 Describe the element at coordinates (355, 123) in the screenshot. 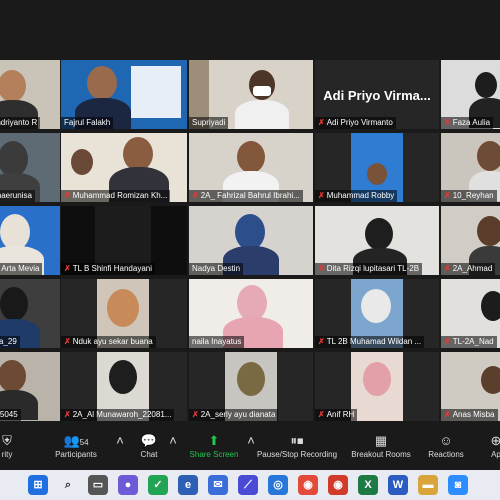

I see `participant-name: ✗ Adi Priyo Virmanto` at that location.